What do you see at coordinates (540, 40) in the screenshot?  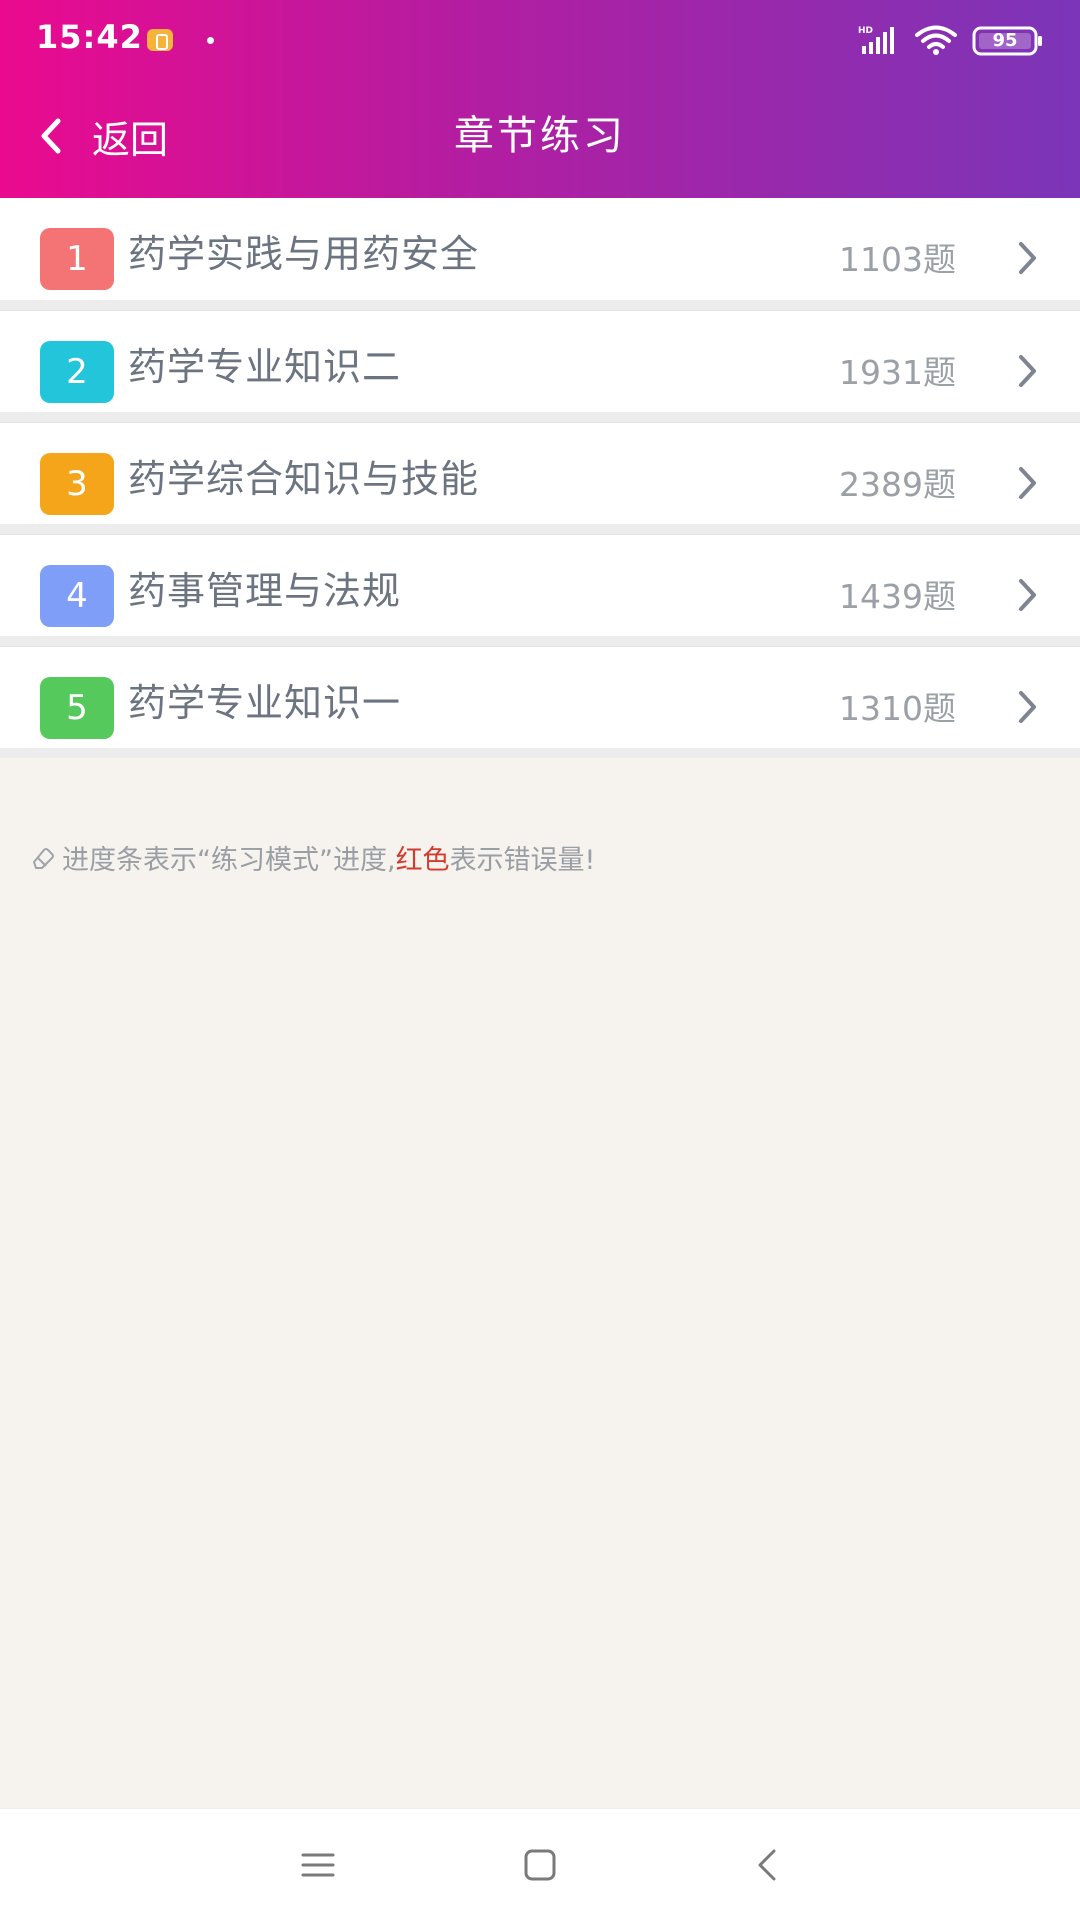 I see `status-bar: 15:42 HD 95` at bounding box center [540, 40].